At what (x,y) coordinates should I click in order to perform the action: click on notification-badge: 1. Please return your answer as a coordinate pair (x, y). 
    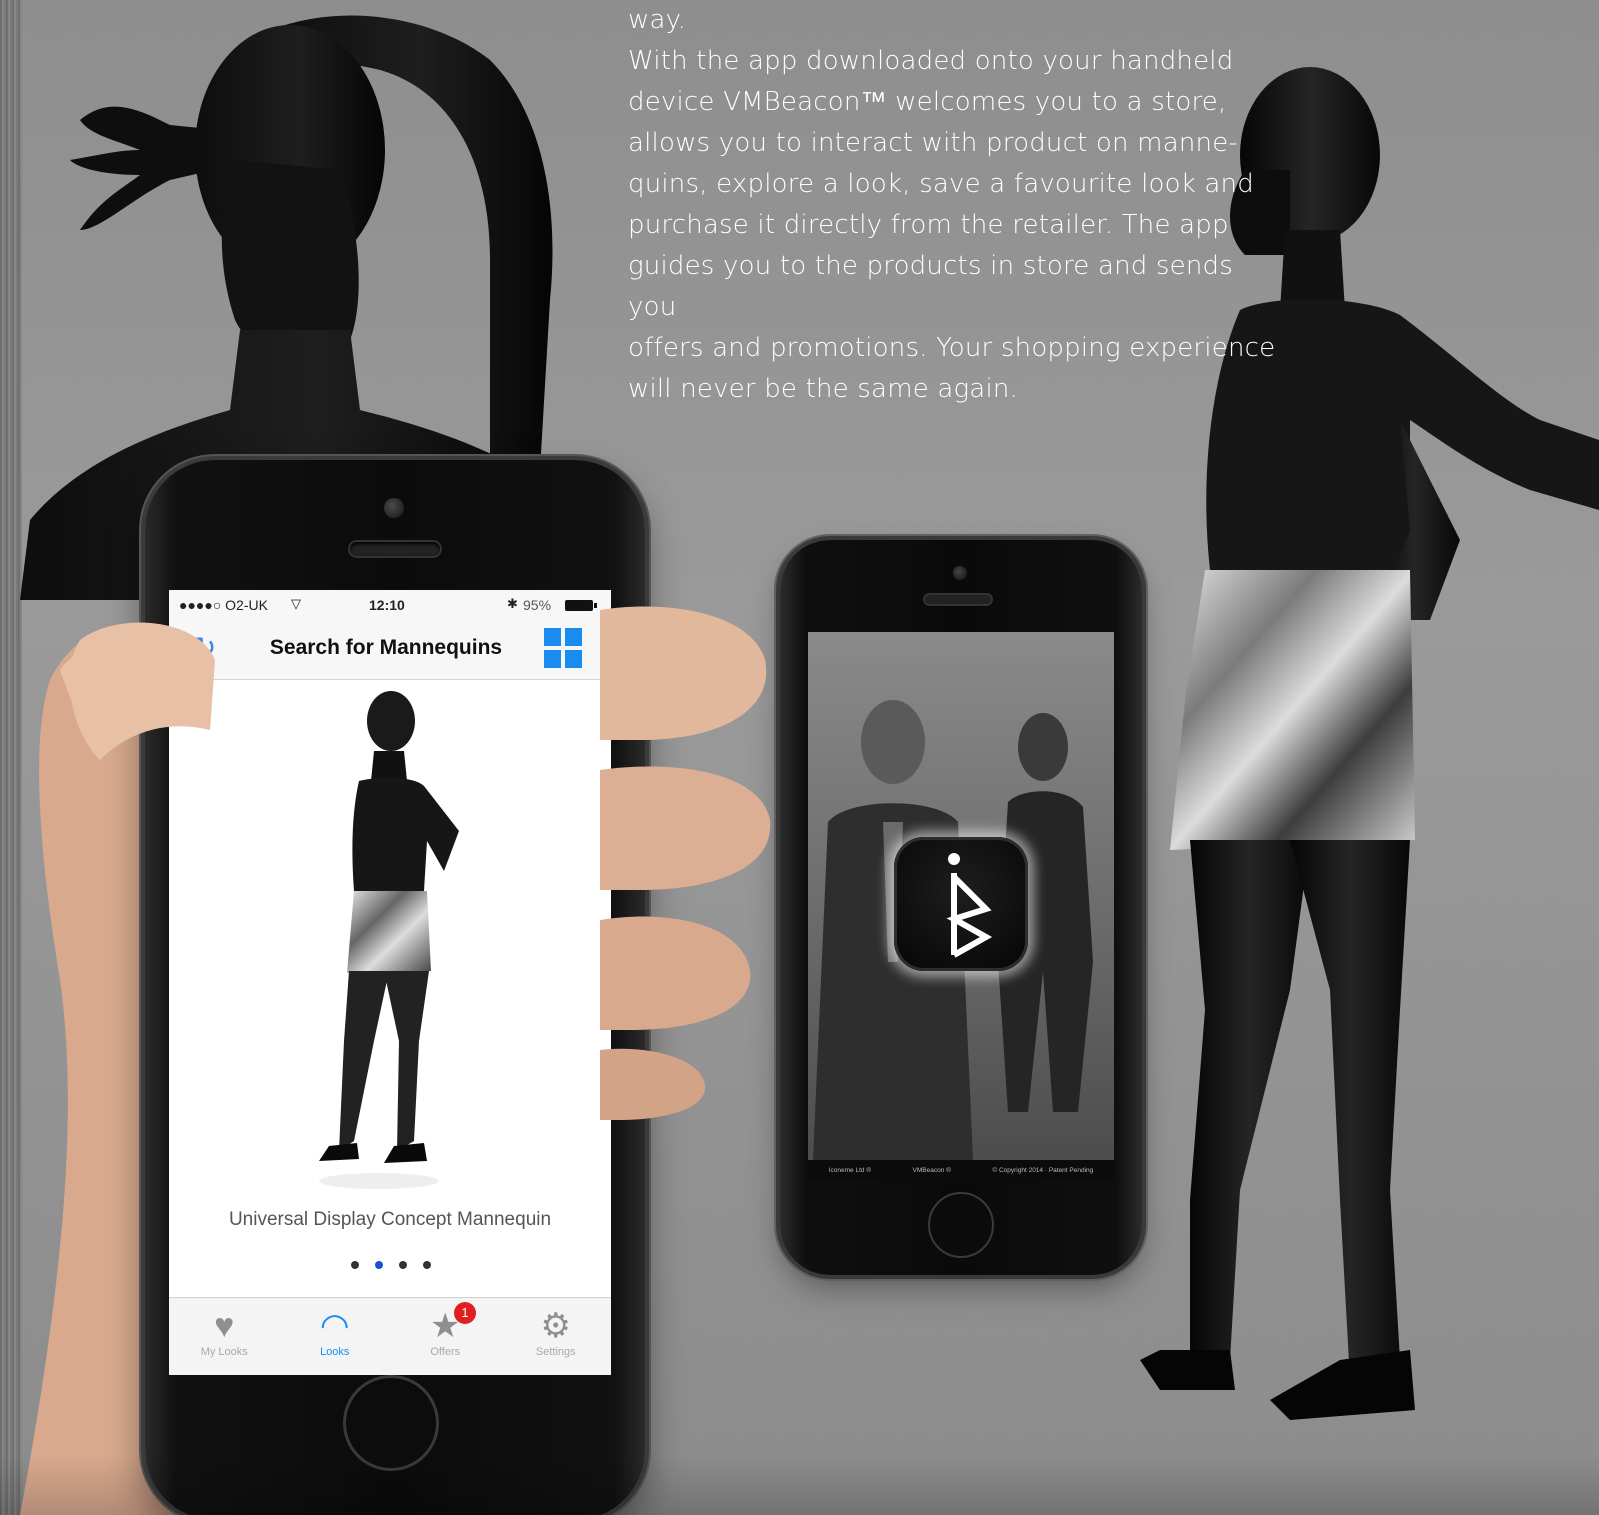
    Looking at the image, I should click on (465, 1313).